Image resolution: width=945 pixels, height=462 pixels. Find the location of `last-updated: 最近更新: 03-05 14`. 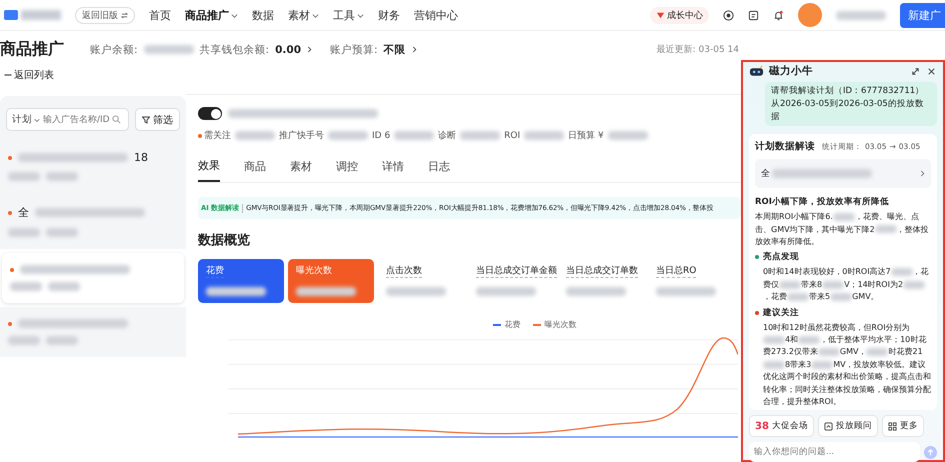

last-updated: 最近更新: 03-05 14 is located at coordinates (697, 50).